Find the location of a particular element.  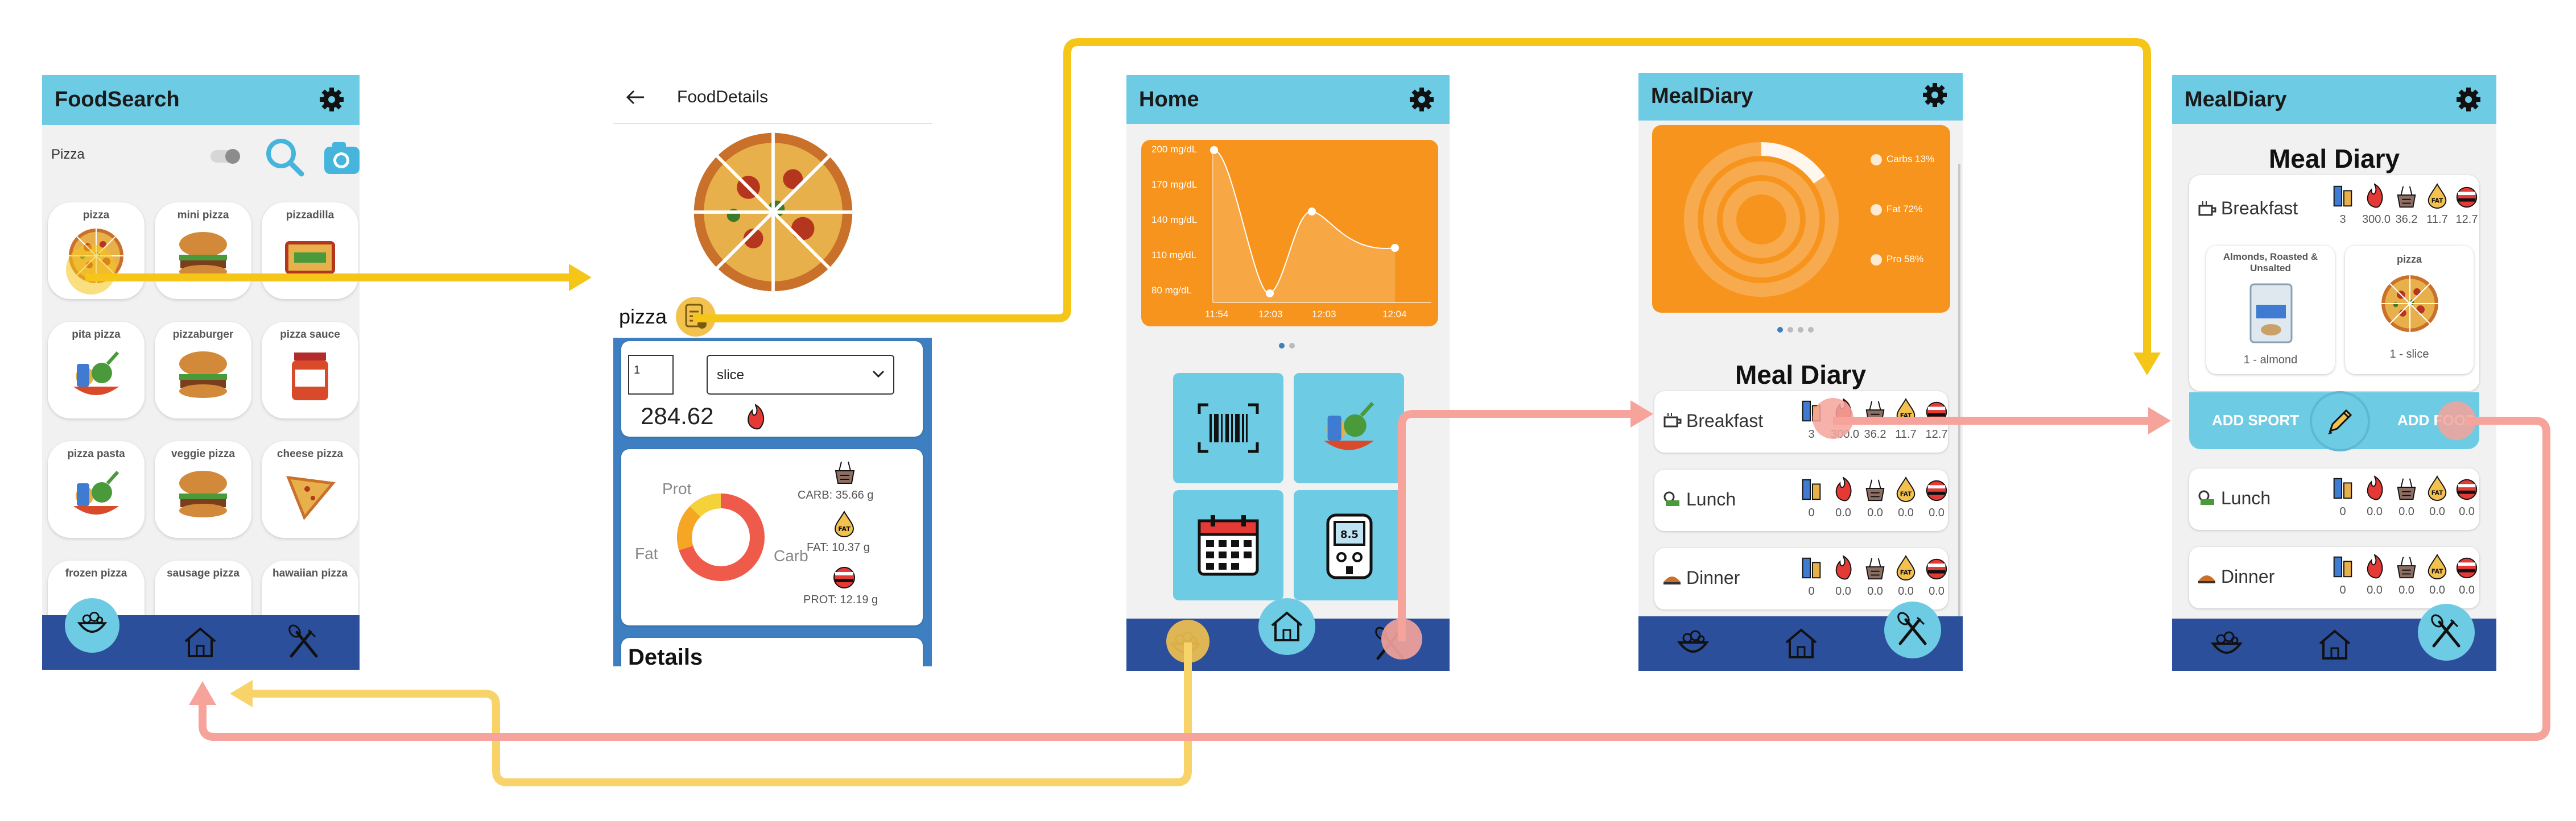

legend-label: Carbs 13% is located at coordinates (1911, 159).